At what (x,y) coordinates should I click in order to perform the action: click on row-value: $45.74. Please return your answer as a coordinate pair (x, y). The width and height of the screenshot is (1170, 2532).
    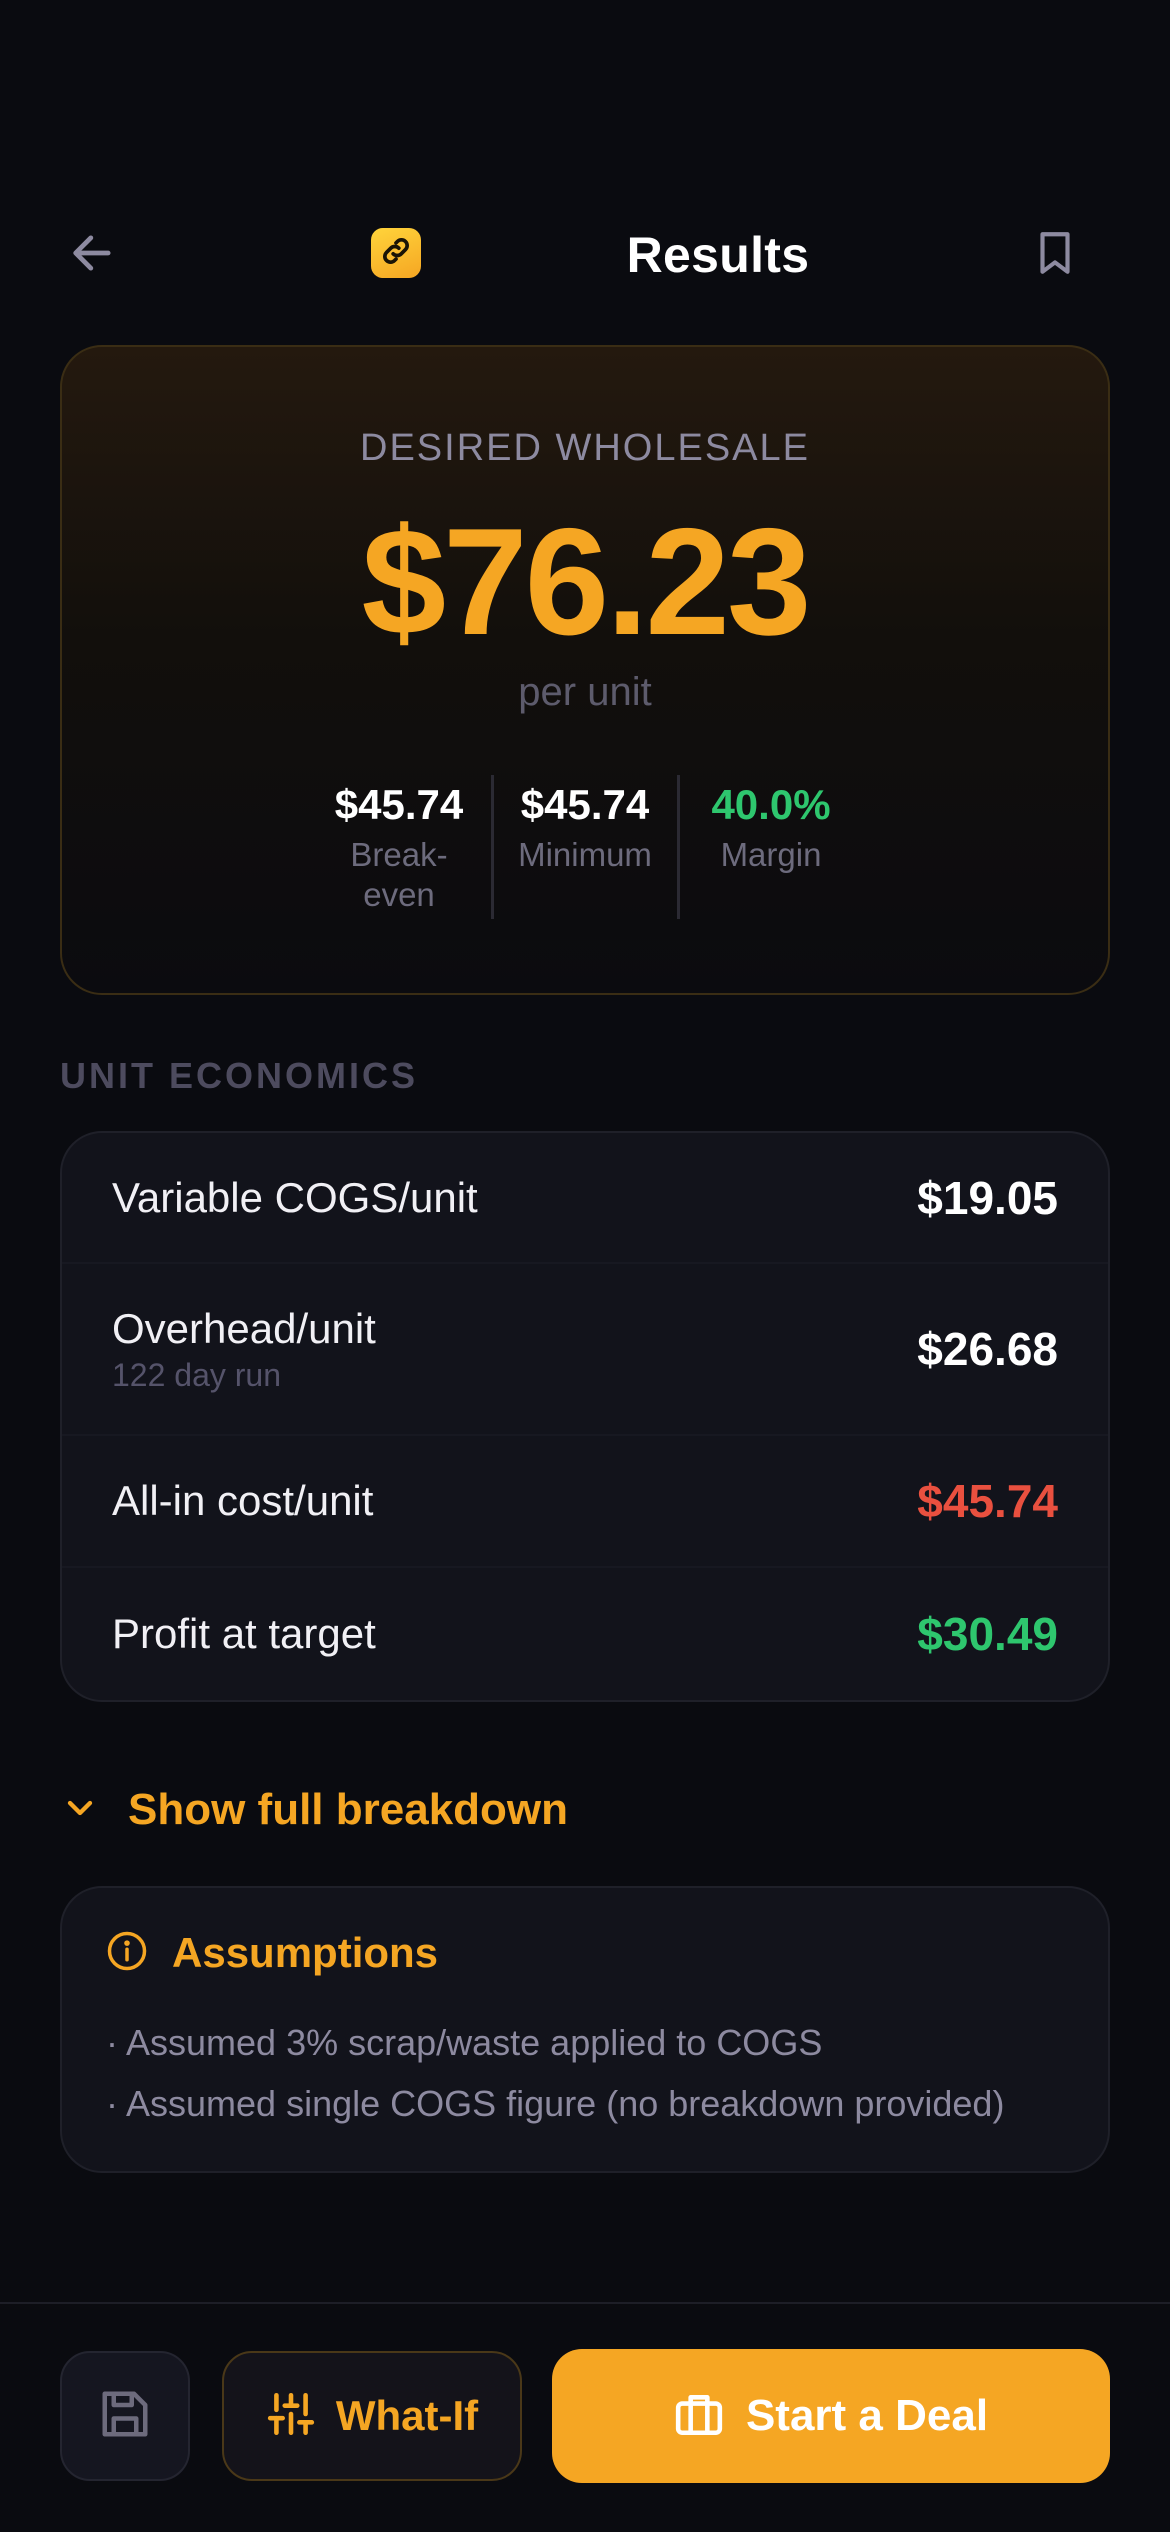
    Looking at the image, I should click on (987, 1501).